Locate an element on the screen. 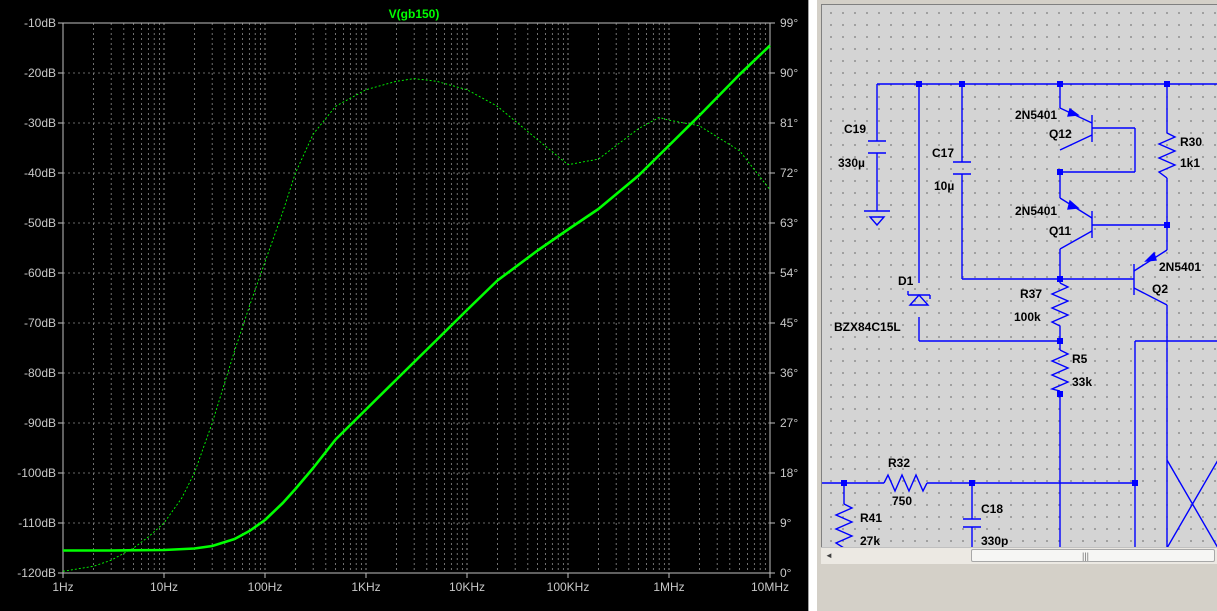 This screenshot has height=611, width=1217. model-d1: BZX84C15L is located at coordinates (867, 327).